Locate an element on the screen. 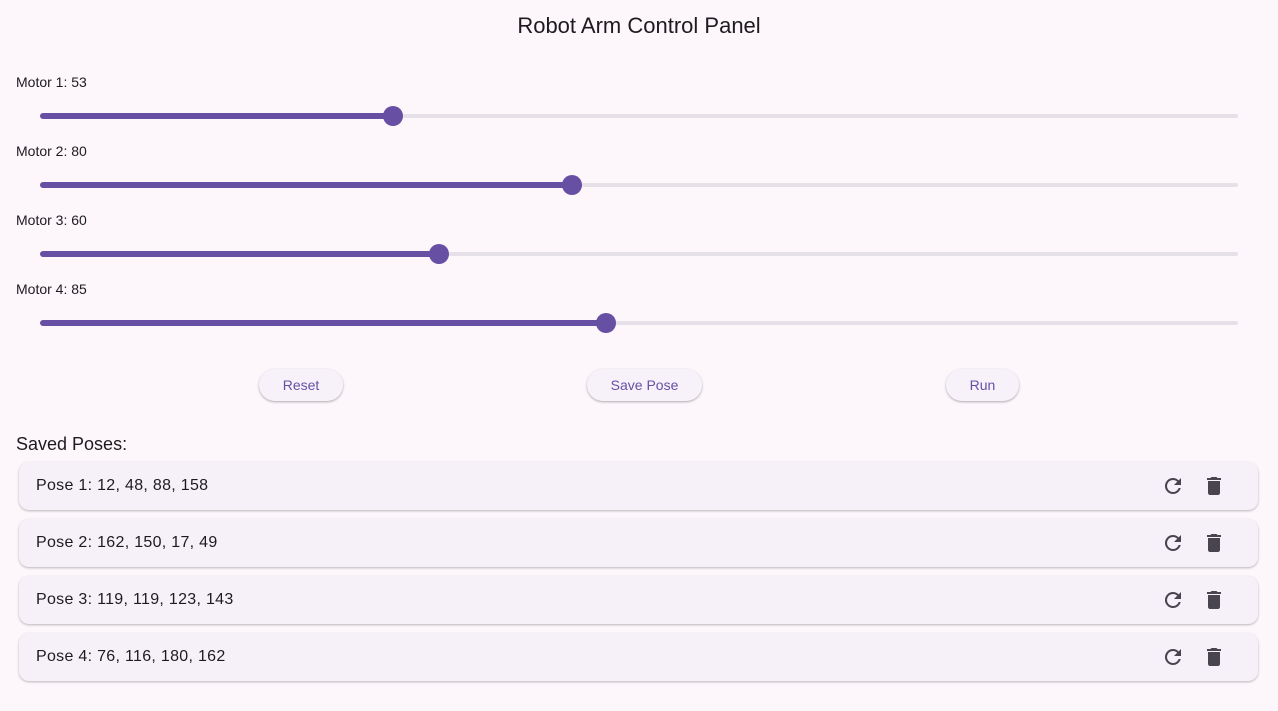 This screenshot has height=711, width=1278. reset-button: Reset is located at coordinates (301, 385).